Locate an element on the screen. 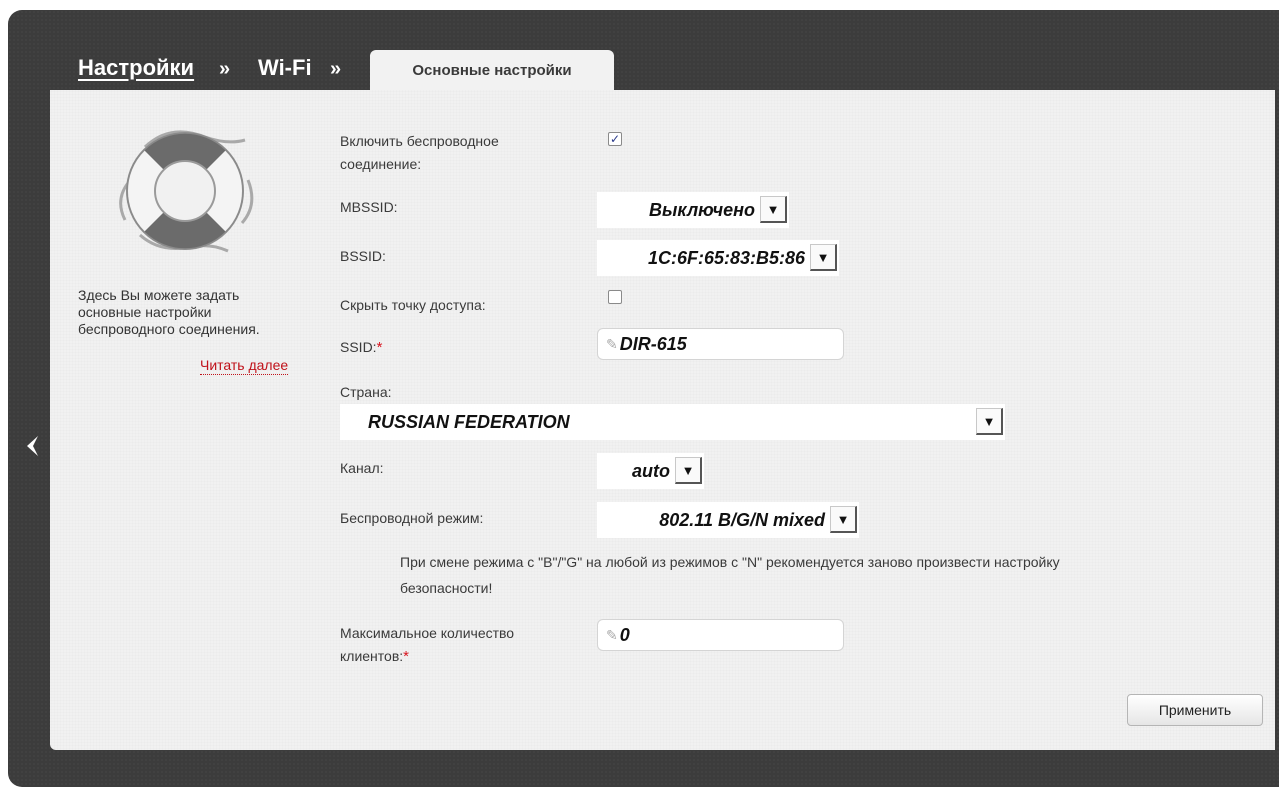 Image resolution: width=1279 pixels, height=787 pixels. lifebuoy-icon is located at coordinates (185, 192).